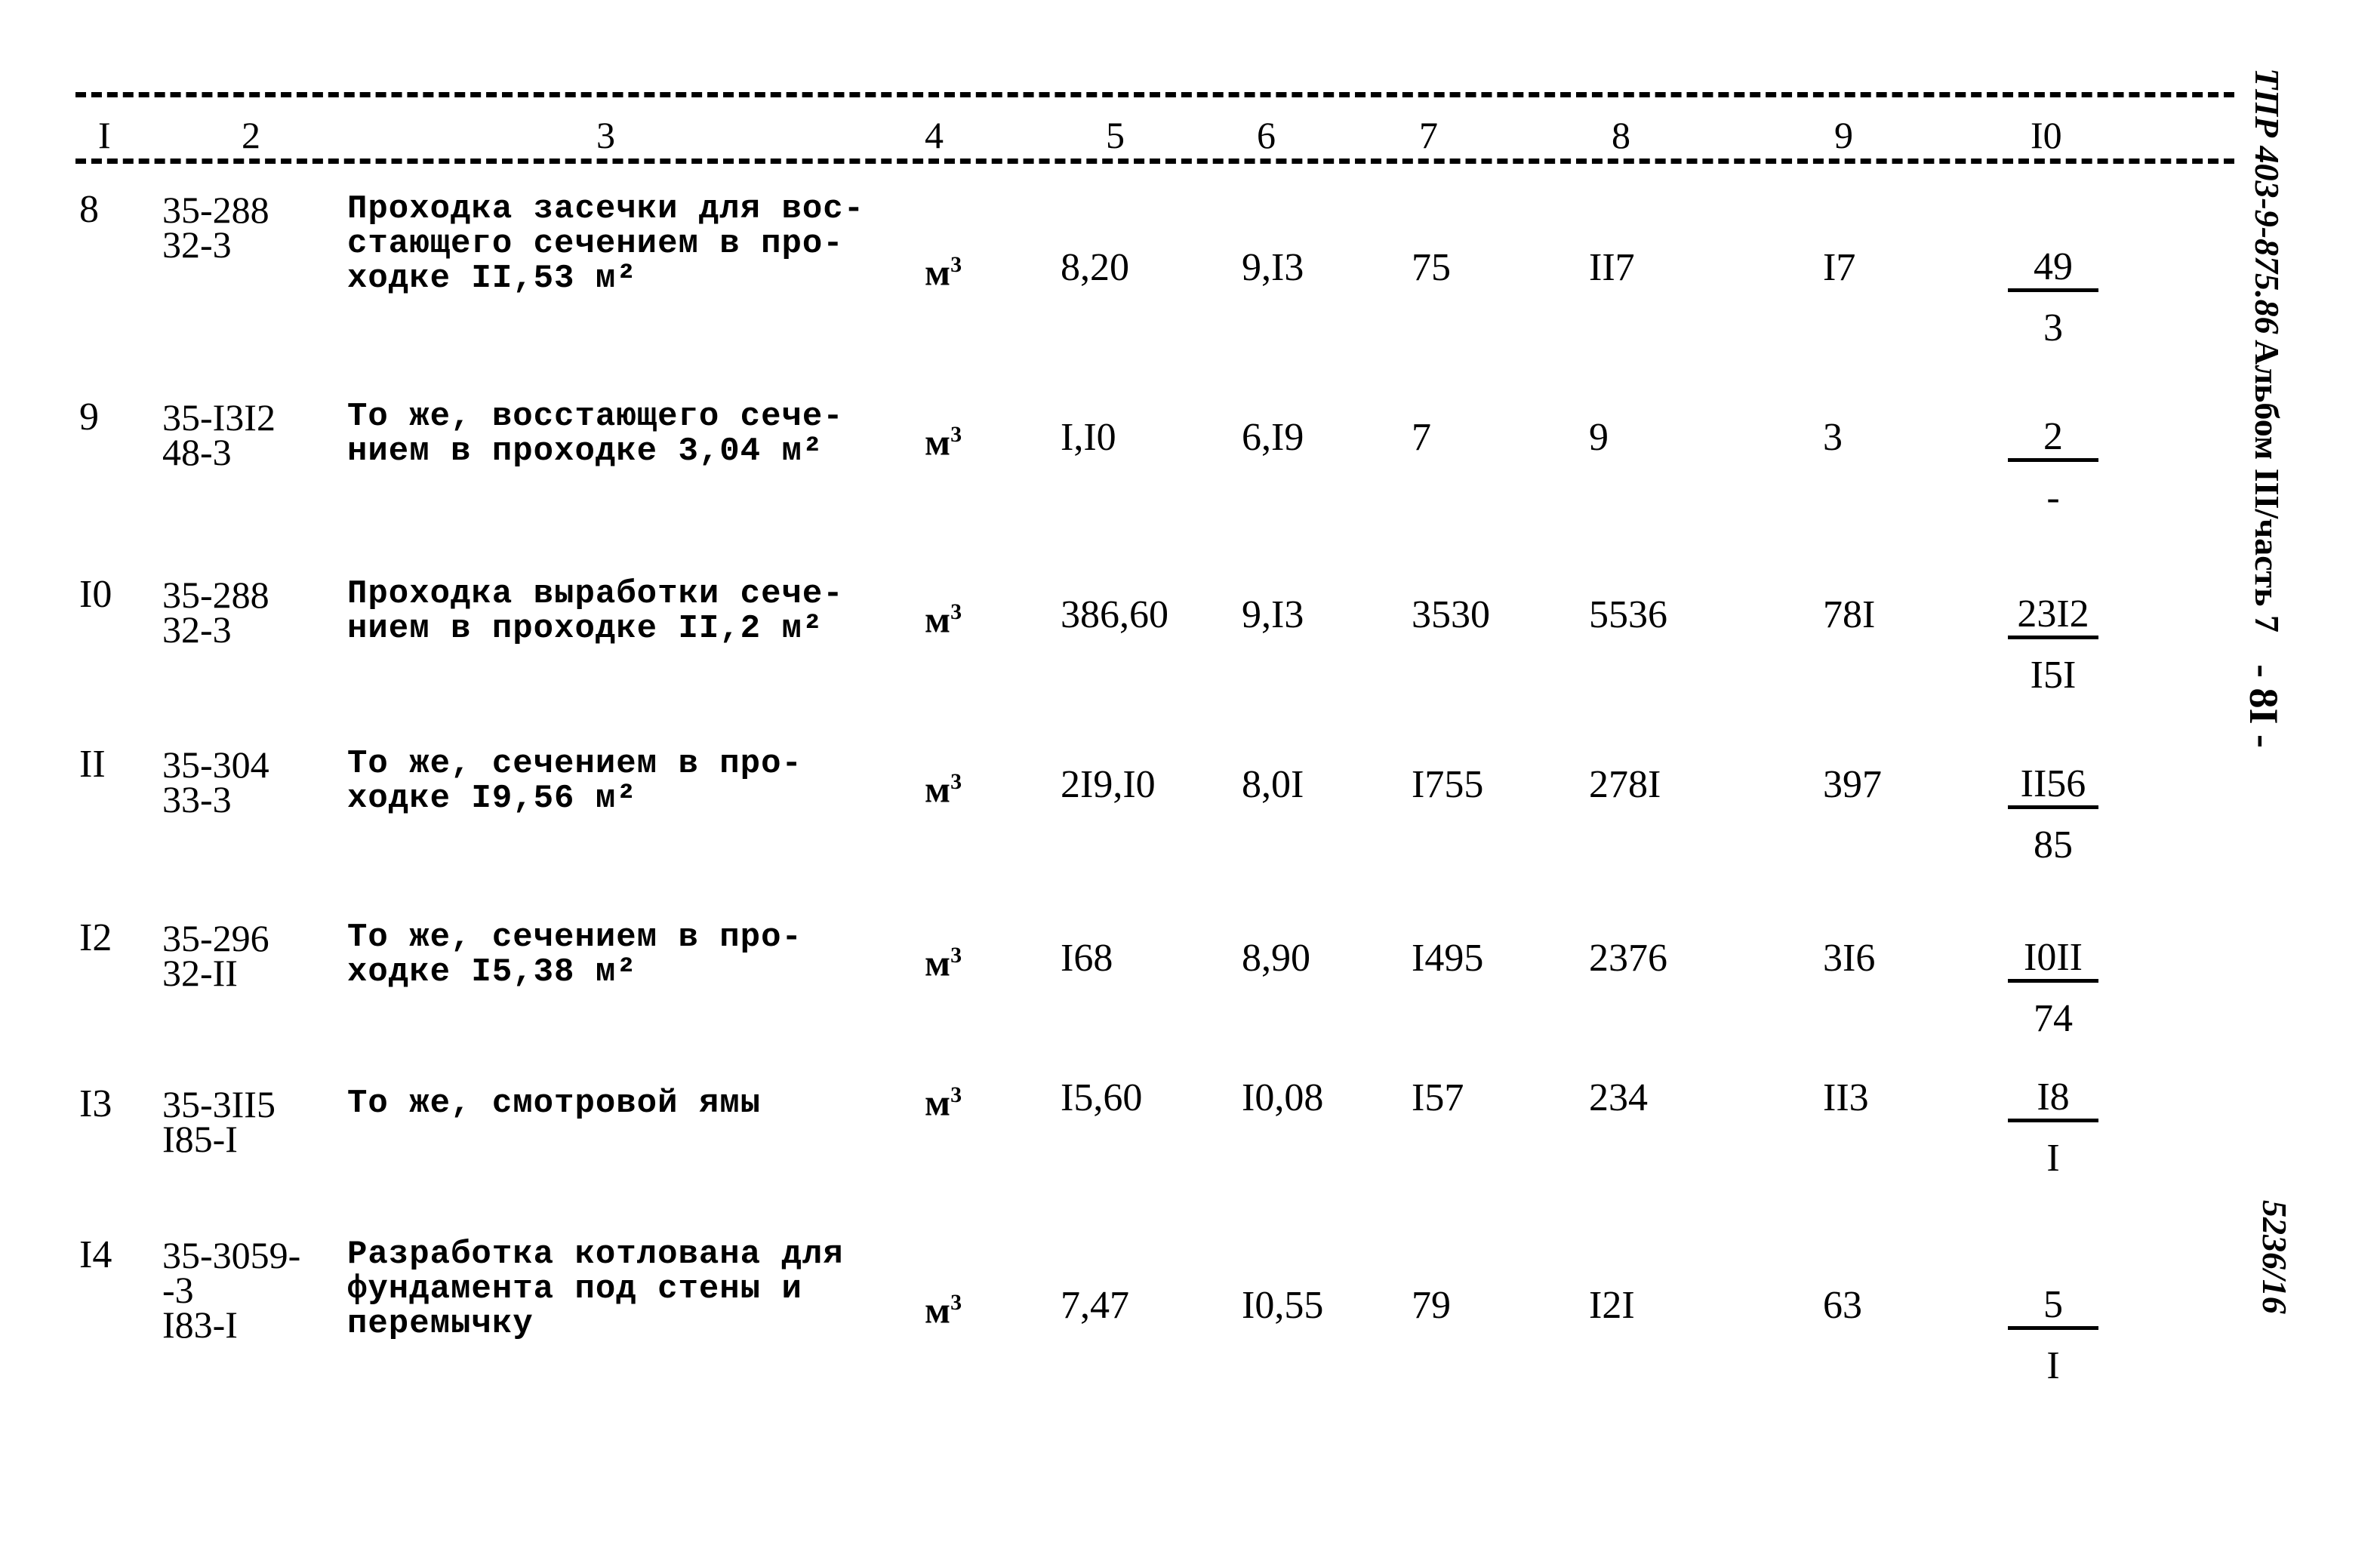 The height and width of the screenshot is (1542, 2380). What do you see at coordinates (440, 1324) in the screenshot?
I see `row-description: перемычку` at bounding box center [440, 1324].